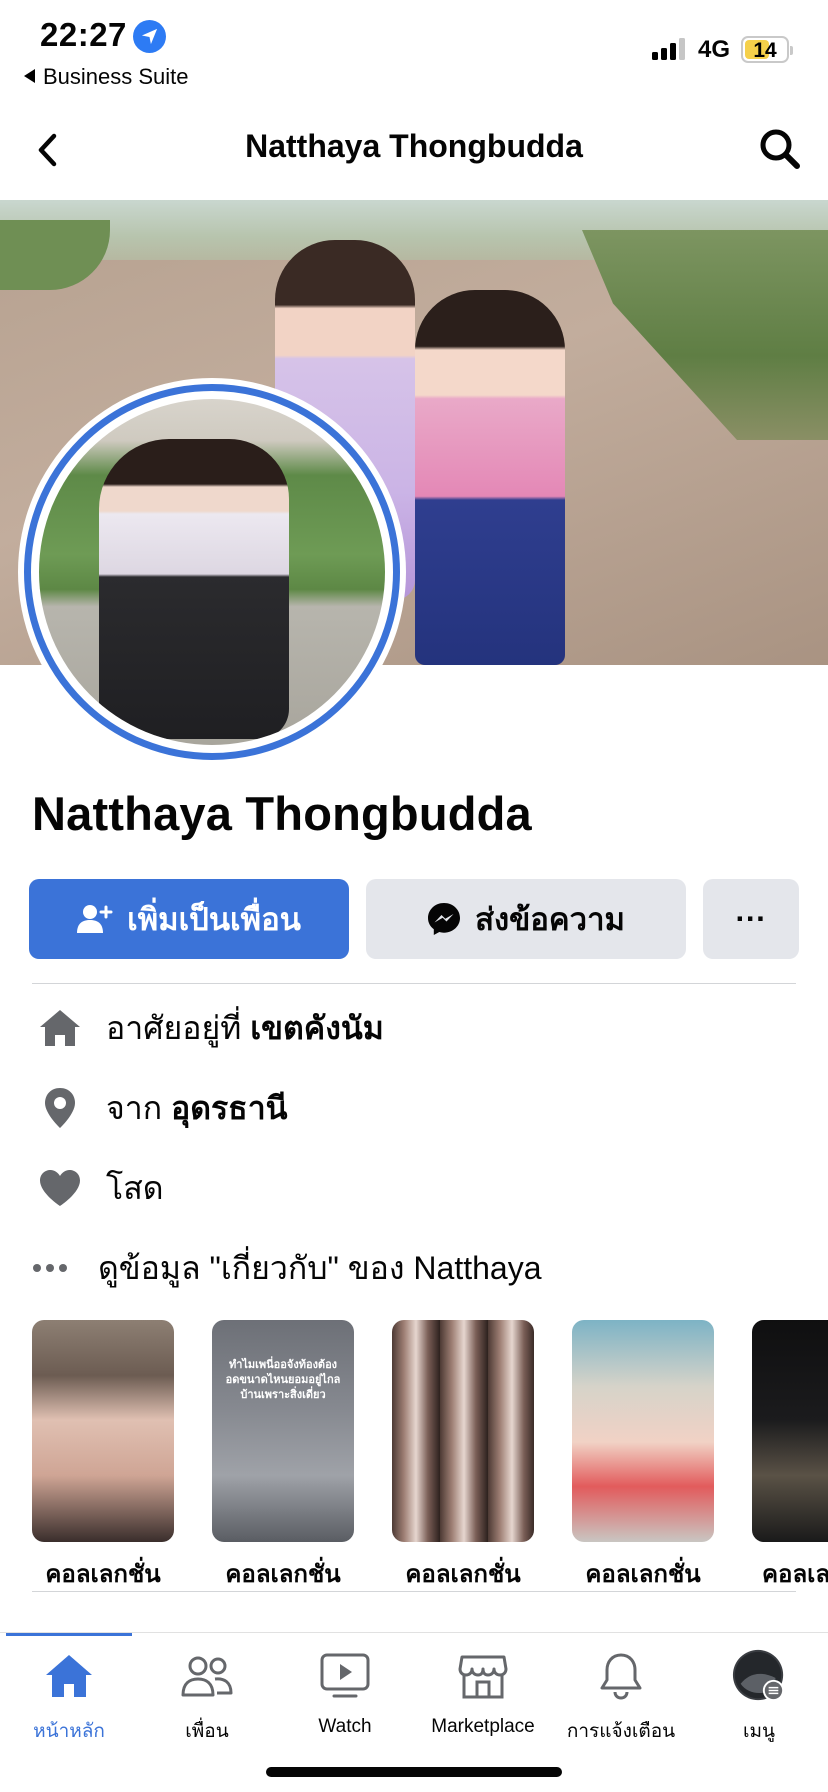 The height and width of the screenshot is (1792, 828). I want to click on active-tab-indicator, so click(69, 1634).